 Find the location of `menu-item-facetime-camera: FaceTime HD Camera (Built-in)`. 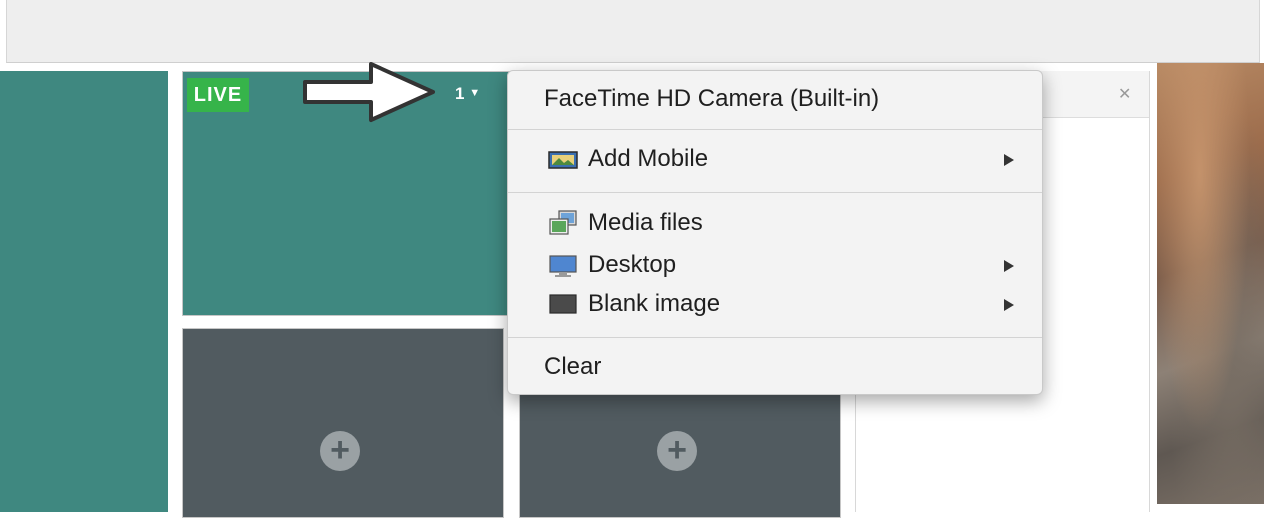

menu-item-facetime-camera: FaceTime HD Camera (Built-in) is located at coordinates (775, 99).